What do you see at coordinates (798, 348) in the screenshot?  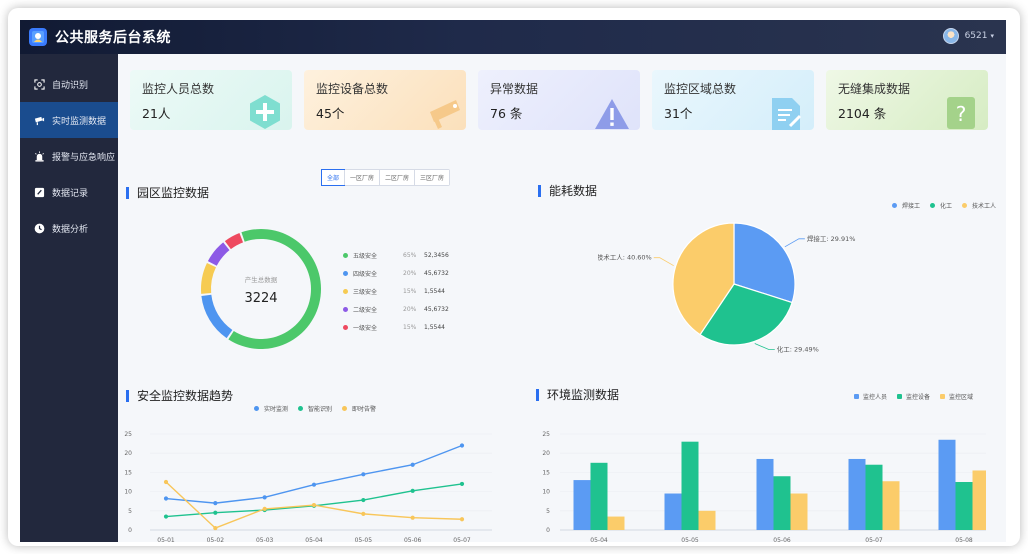 I see `pie-label: 化工: 29.49%` at bounding box center [798, 348].